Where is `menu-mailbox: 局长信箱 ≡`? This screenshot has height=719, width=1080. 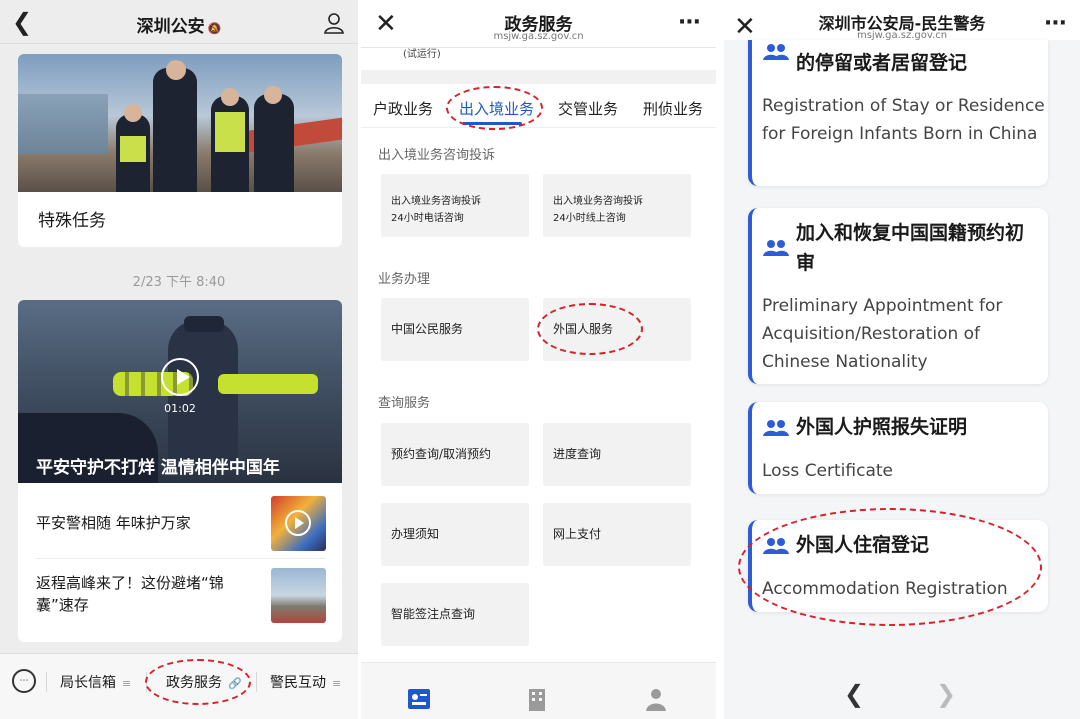
menu-mailbox: 局长信箱 ≡ is located at coordinates (95, 682).